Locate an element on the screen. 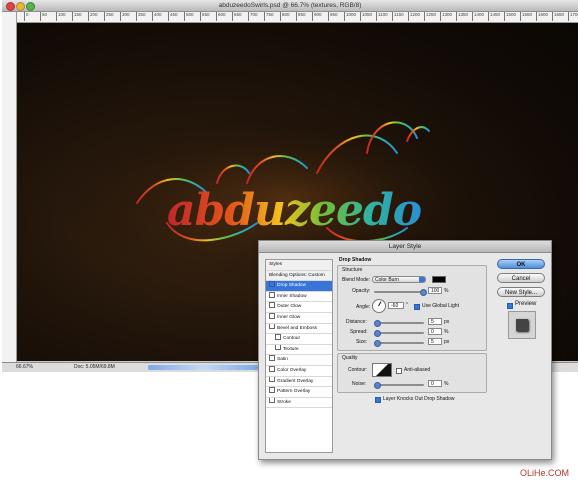 This screenshot has width=580, height=484. noise-slider is located at coordinates (399, 385).